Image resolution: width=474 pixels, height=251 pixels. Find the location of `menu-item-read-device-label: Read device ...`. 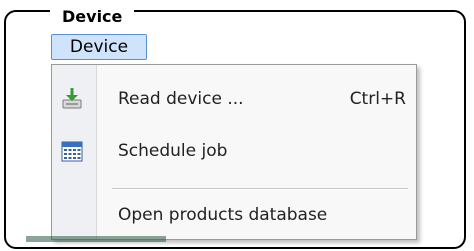

menu-item-read-device-label: Read device ... is located at coordinates (181, 99).